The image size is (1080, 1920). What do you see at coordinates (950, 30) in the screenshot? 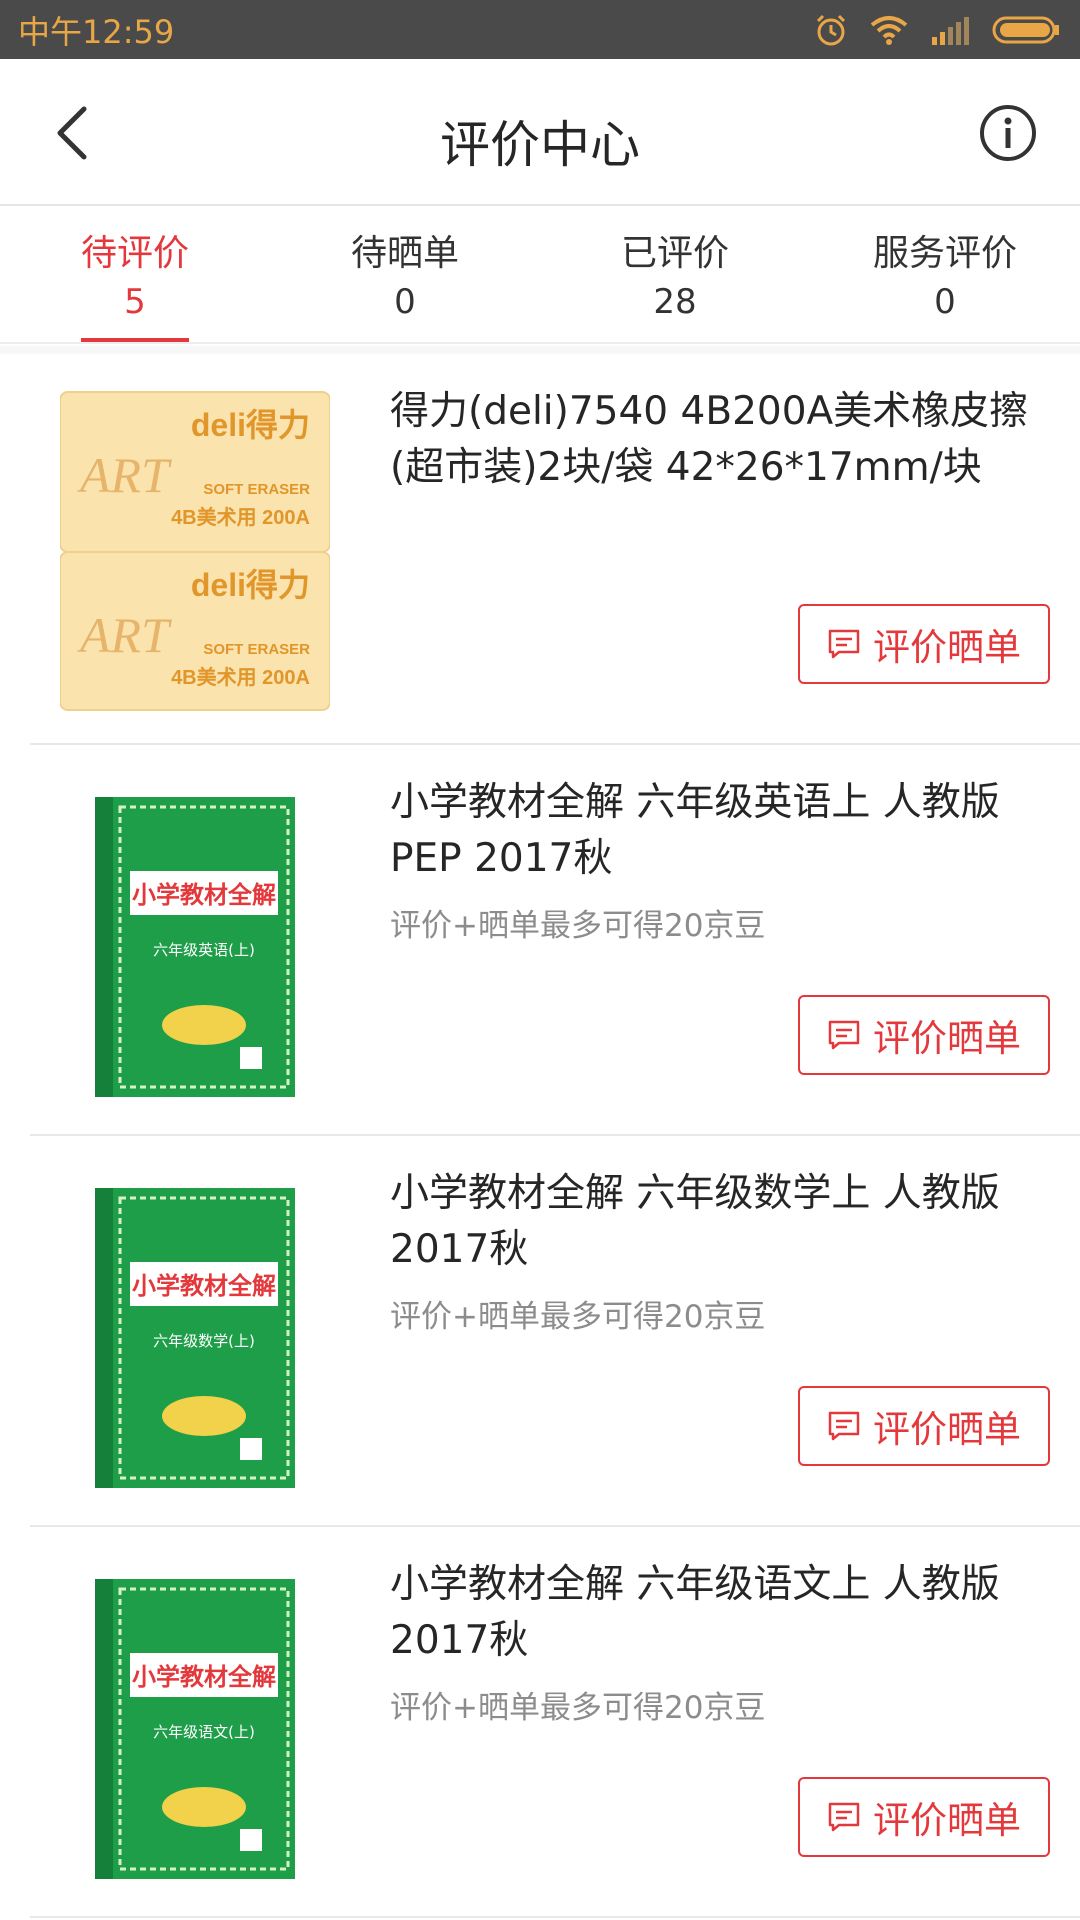
I see `signal-icon` at bounding box center [950, 30].